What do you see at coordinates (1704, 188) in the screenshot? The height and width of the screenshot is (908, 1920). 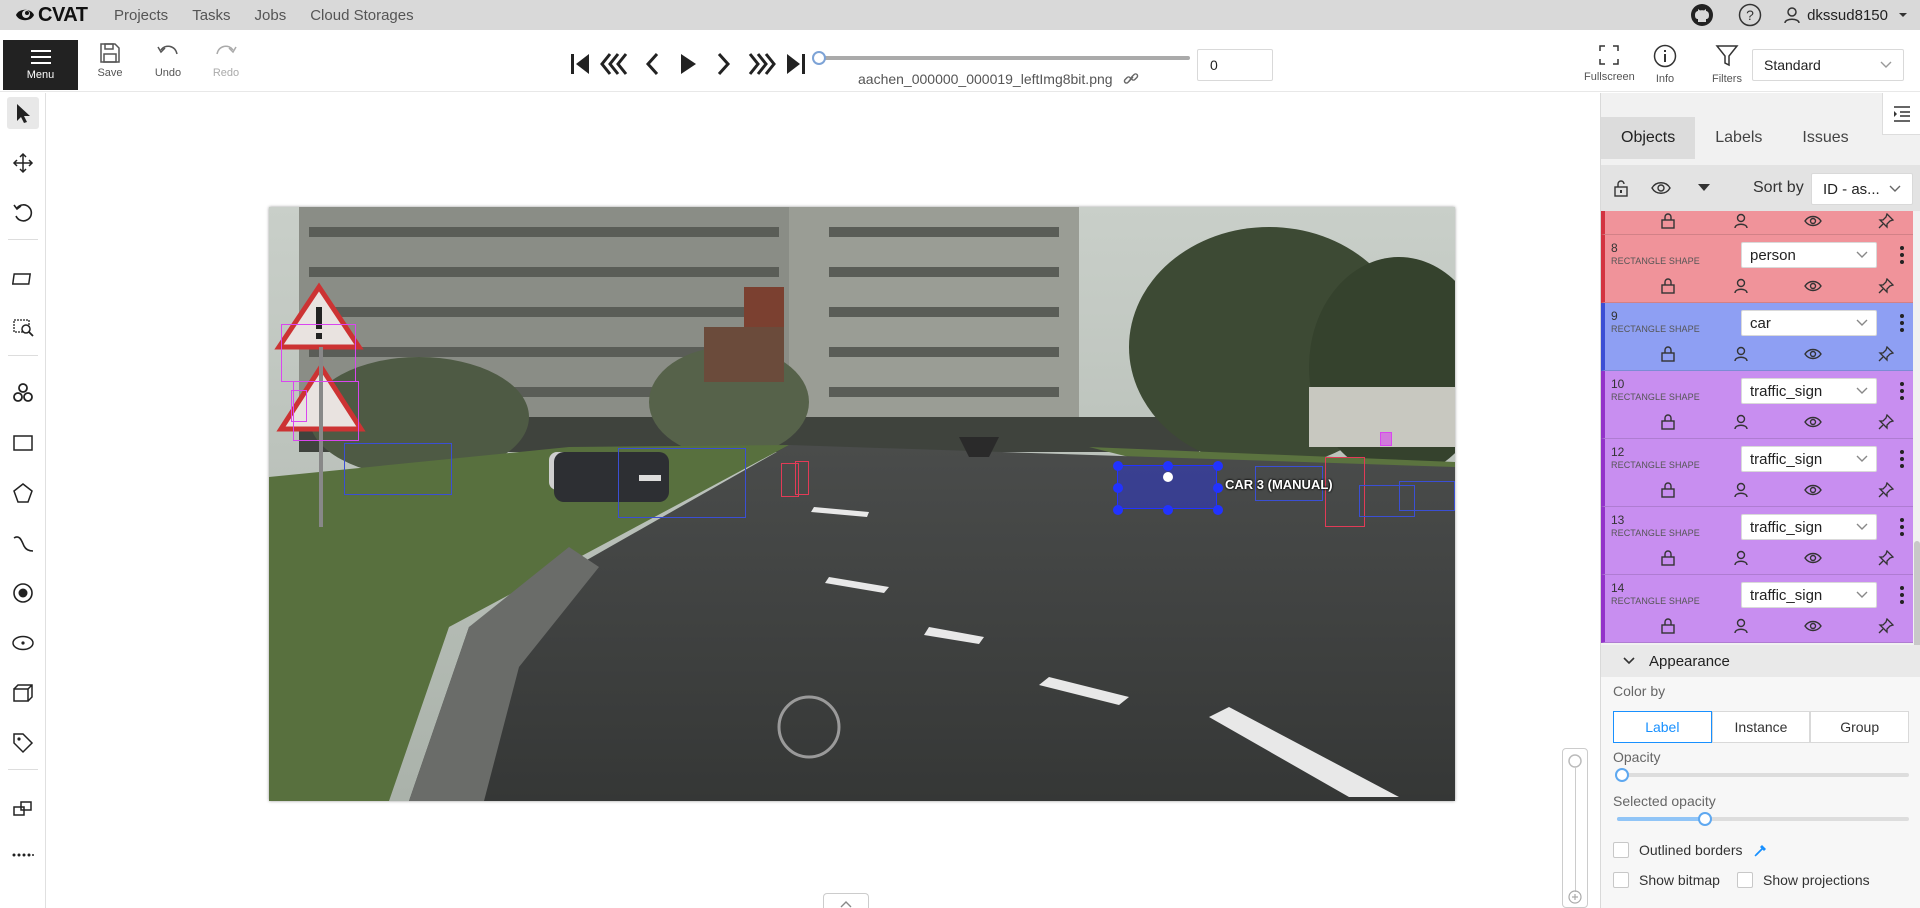 I see `caret-down-icon` at bounding box center [1704, 188].